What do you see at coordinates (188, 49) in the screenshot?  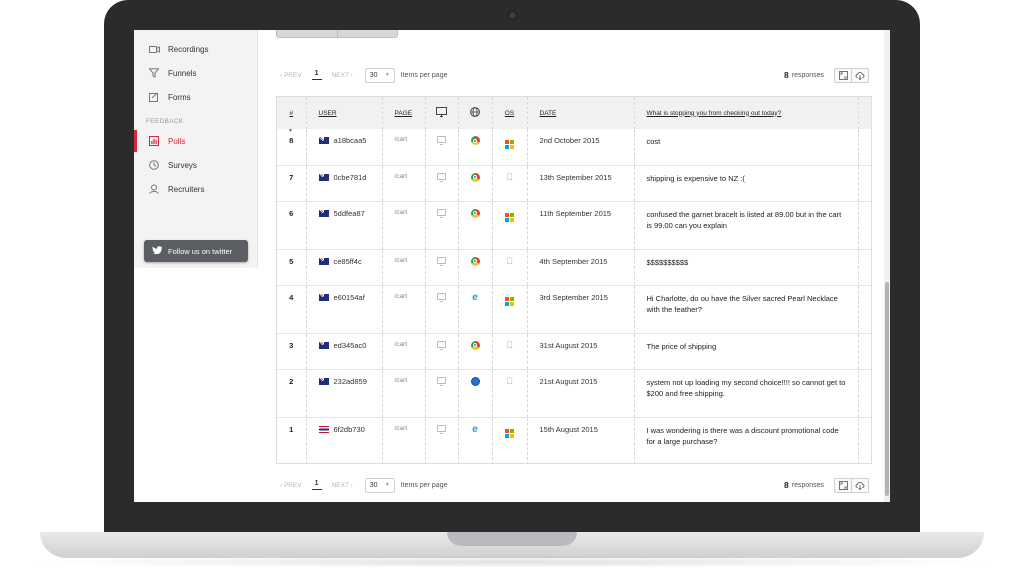 I see `sidebar-item-label: Recordings` at bounding box center [188, 49].